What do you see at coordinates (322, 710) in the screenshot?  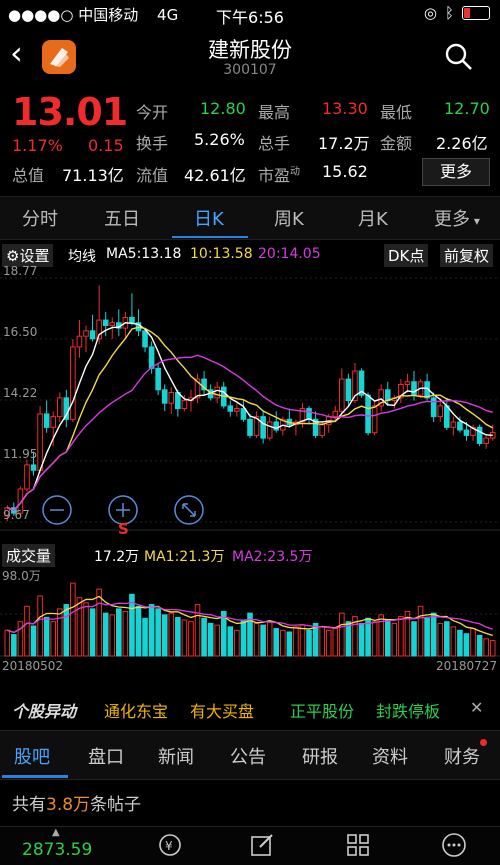 I see `mover-item: 正平股份` at bounding box center [322, 710].